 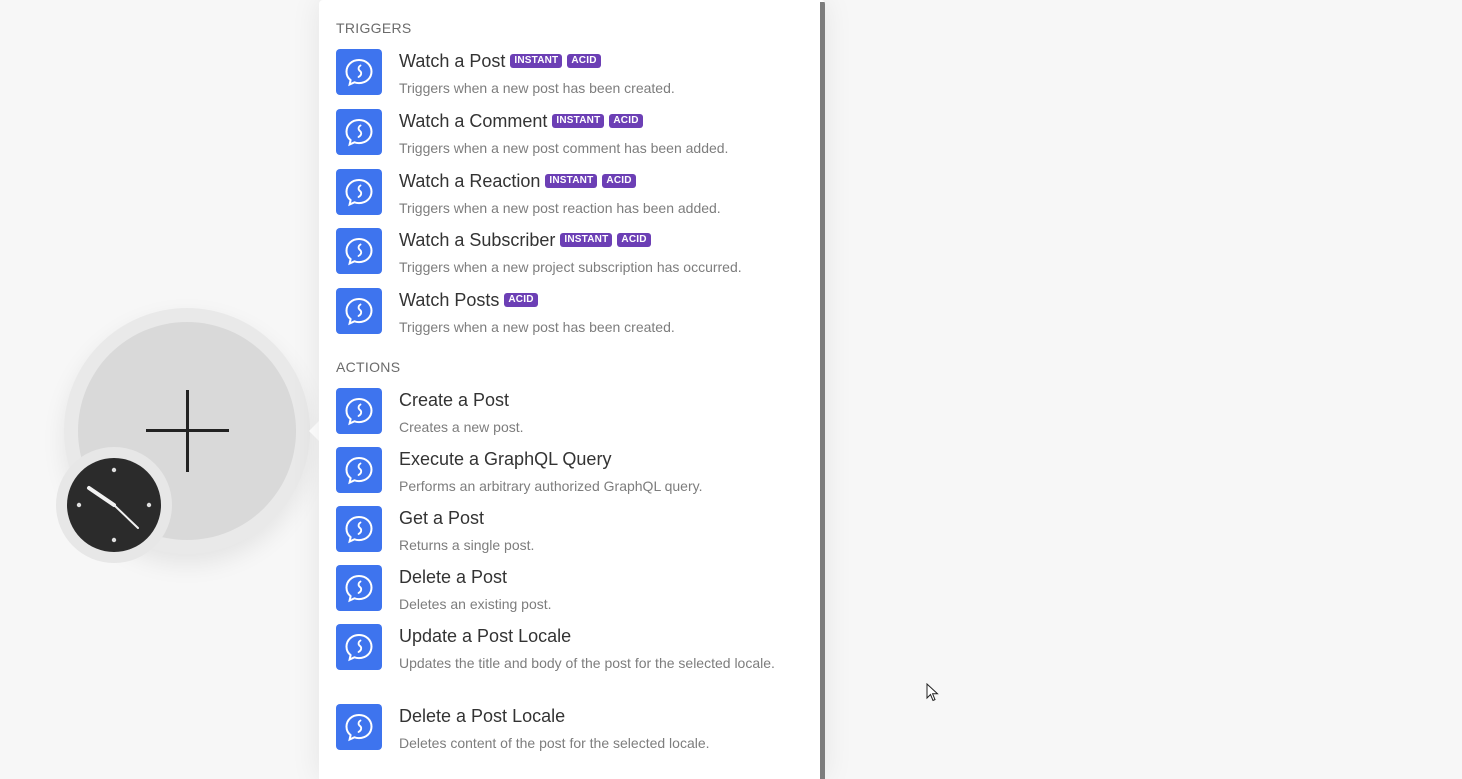 I want to click on module-title-text: Watch a Comment, so click(x=473, y=121).